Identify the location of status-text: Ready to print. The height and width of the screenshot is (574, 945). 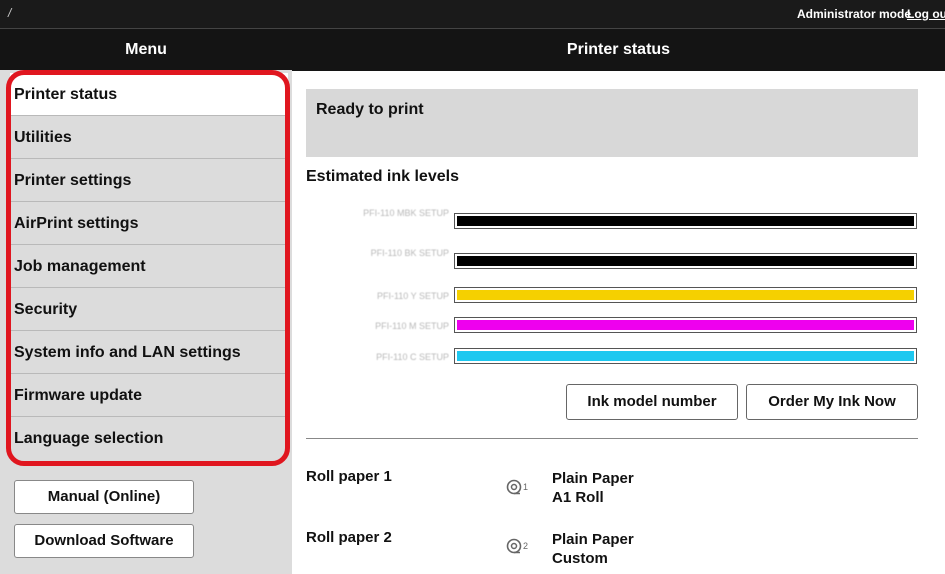
(370, 109).